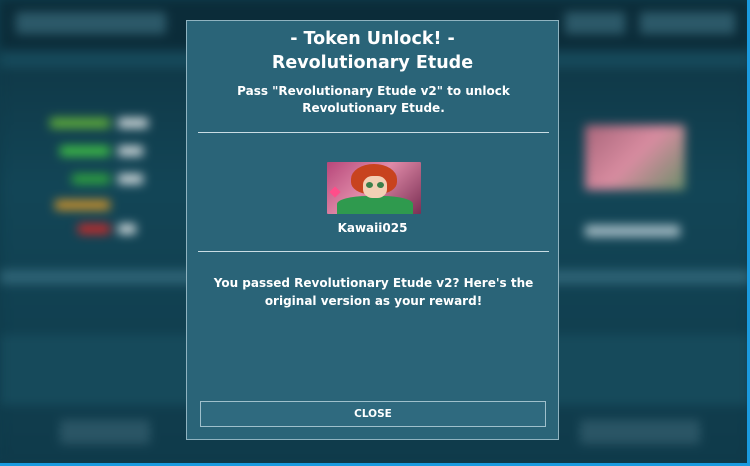  Describe the element at coordinates (375, 205) in the screenshot. I see `avatar-body` at that location.